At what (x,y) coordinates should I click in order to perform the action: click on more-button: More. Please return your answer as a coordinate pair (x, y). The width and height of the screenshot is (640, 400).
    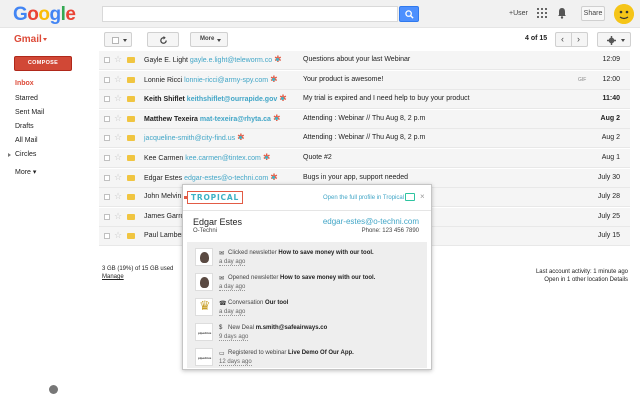
    Looking at the image, I should click on (209, 39).